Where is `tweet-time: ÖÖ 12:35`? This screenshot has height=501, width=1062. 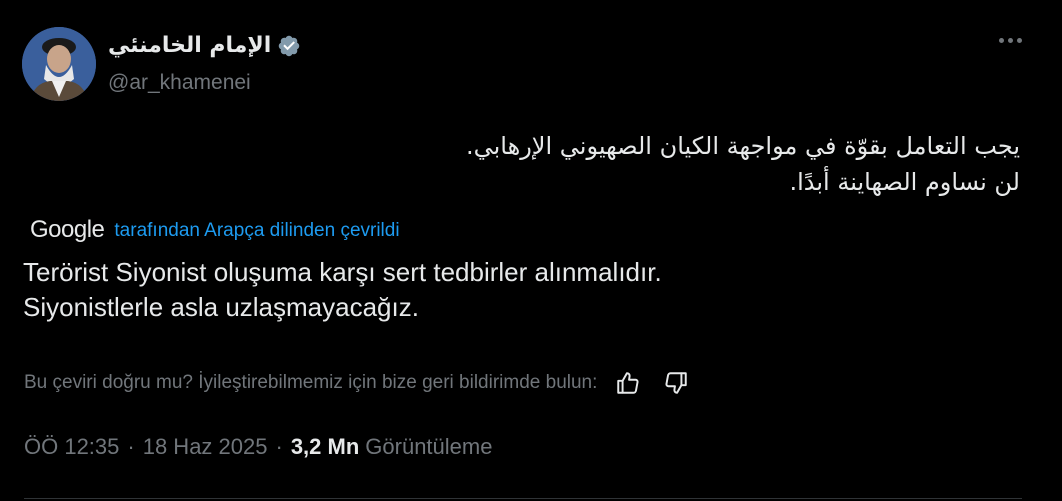 tweet-time: ÖÖ 12:35 is located at coordinates (71, 447).